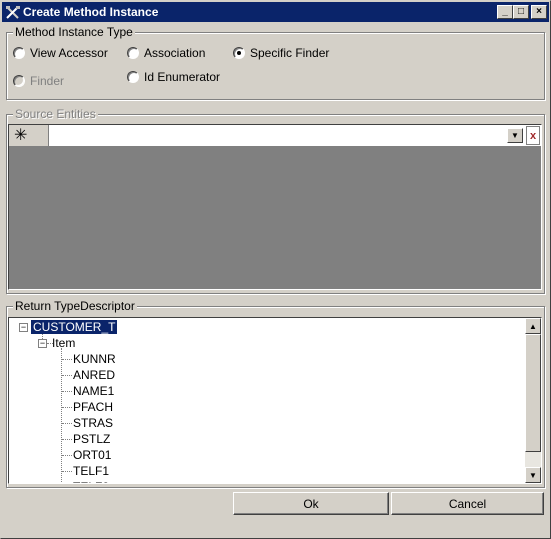 The height and width of the screenshot is (539, 551). What do you see at coordinates (64, 343) in the screenshot?
I see `tree-node-label: Item` at bounding box center [64, 343].